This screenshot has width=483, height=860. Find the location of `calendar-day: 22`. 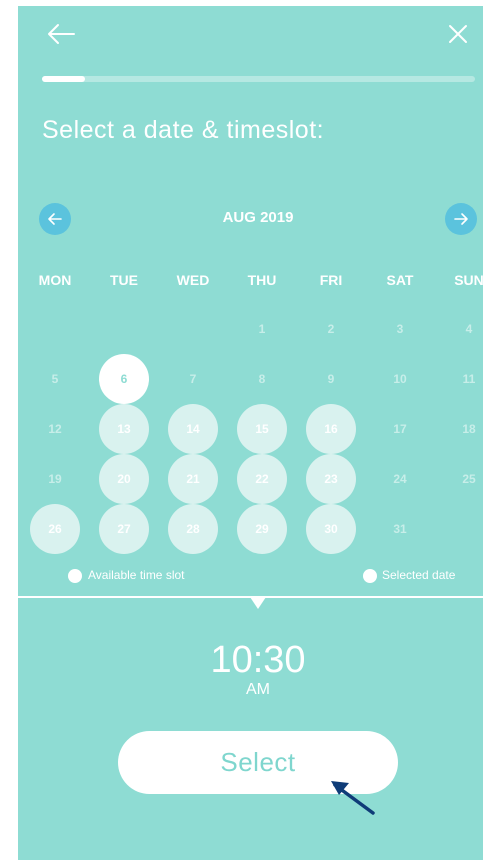

calendar-day: 22 is located at coordinates (262, 479).